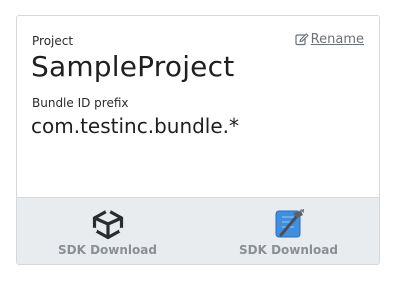  I want to click on project-name: SampleProject, so click(133, 66).